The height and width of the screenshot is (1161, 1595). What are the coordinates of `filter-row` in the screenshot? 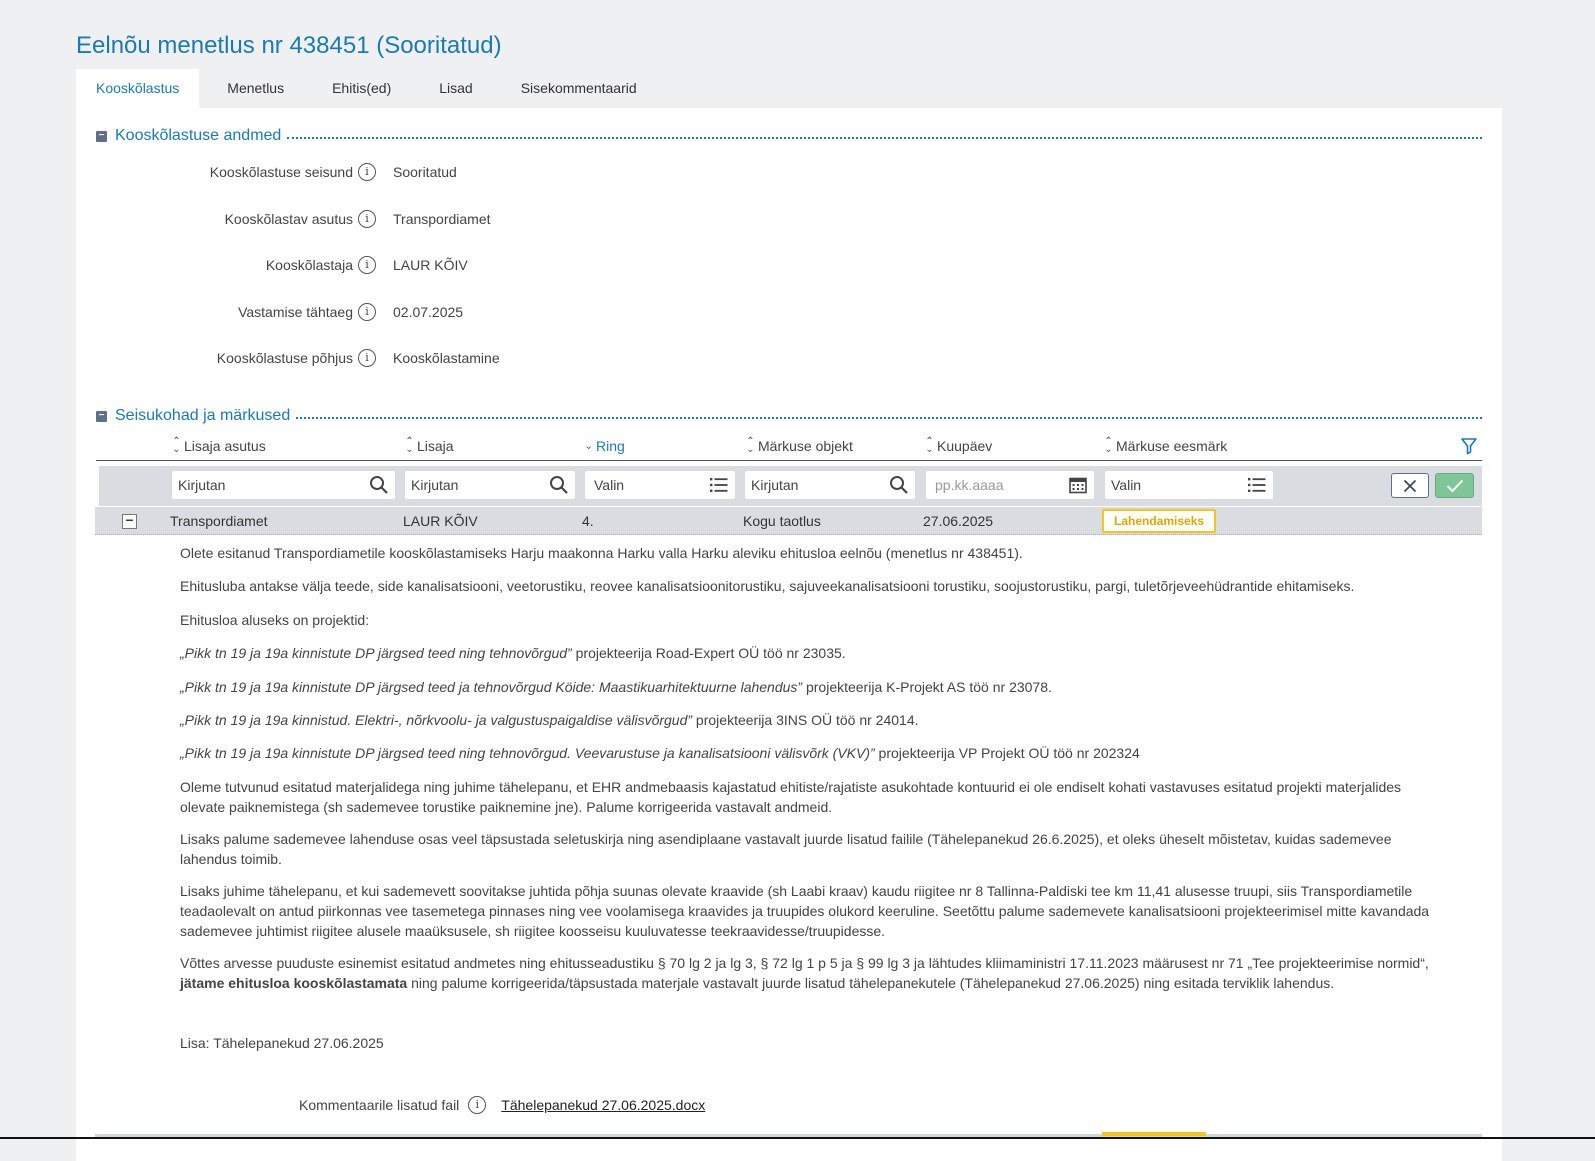 It's located at (790, 486).